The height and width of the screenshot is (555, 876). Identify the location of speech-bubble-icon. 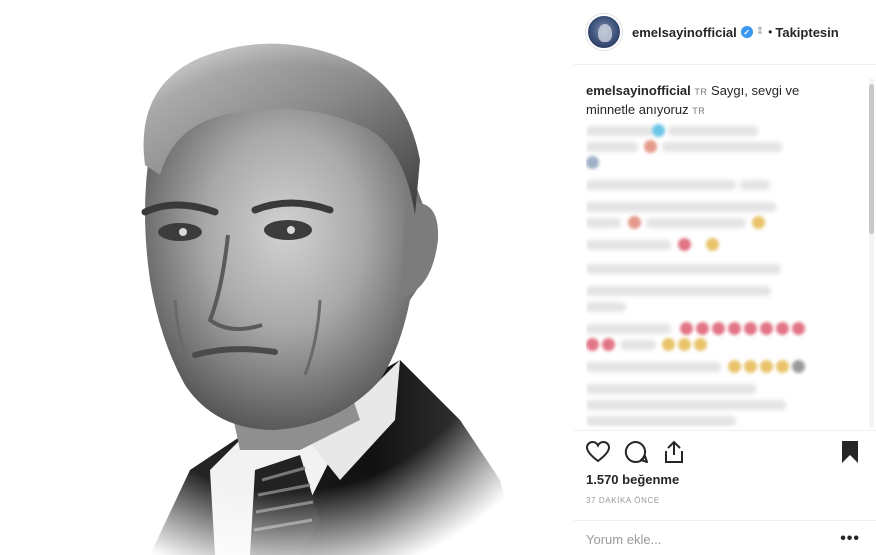
(636, 452).